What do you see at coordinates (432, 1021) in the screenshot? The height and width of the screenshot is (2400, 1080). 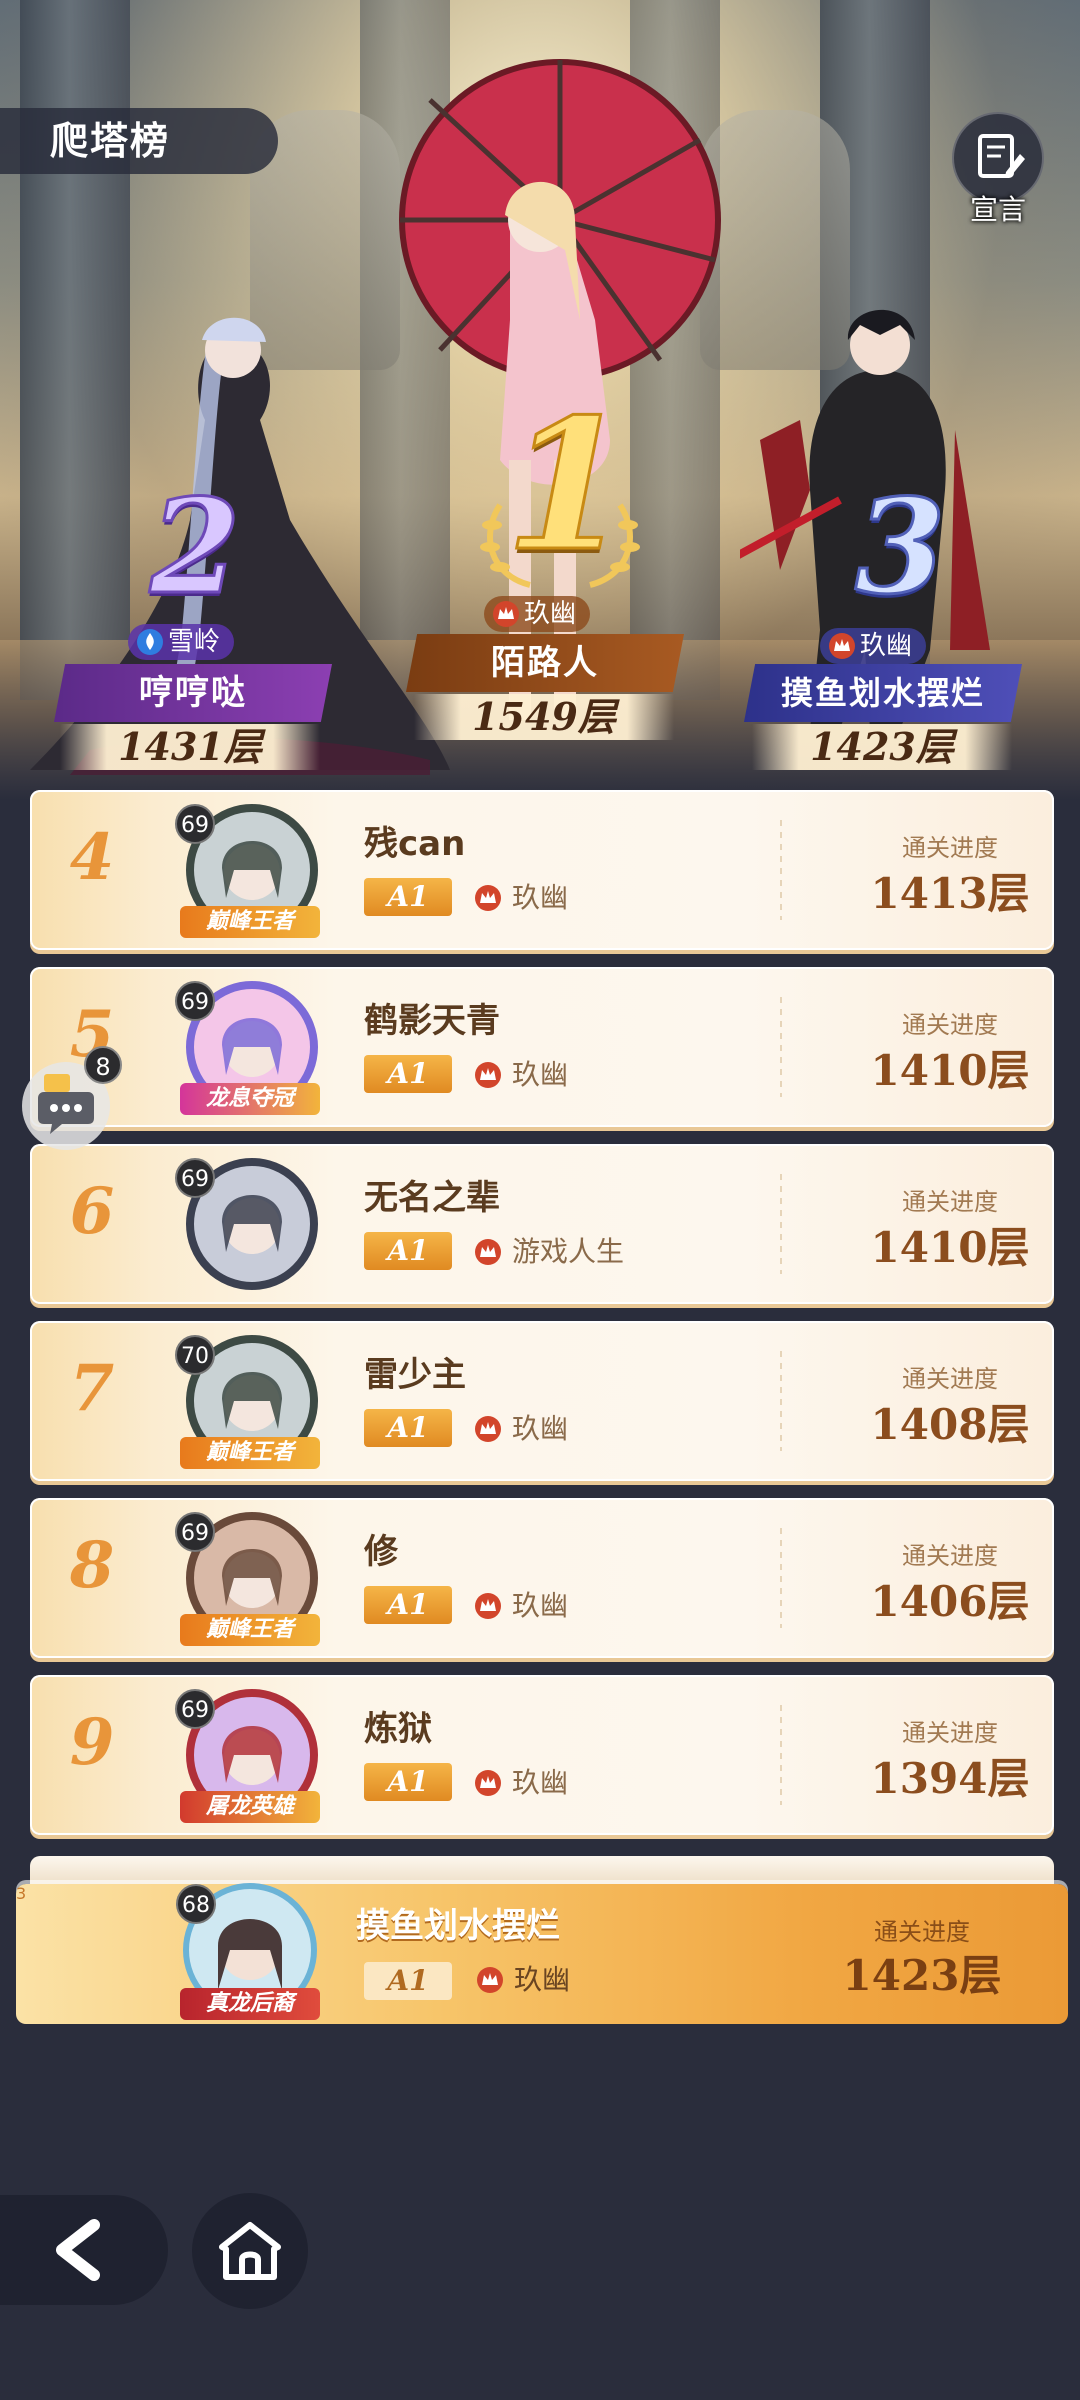 I see `player-name: 鹤影天青` at bounding box center [432, 1021].